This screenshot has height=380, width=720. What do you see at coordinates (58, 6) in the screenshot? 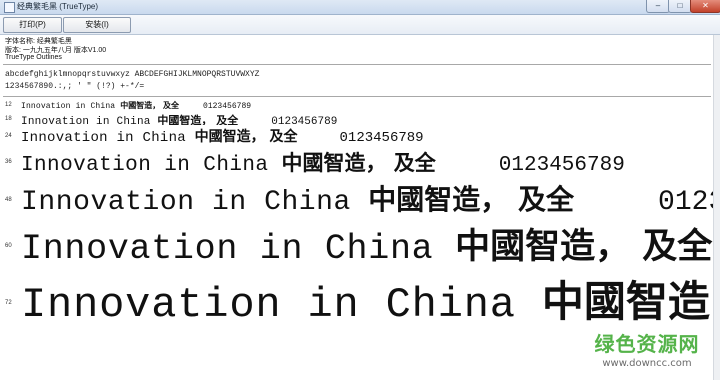
I see `window-title: 经典繁毛黑 (TrueType)` at bounding box center [58, 6].